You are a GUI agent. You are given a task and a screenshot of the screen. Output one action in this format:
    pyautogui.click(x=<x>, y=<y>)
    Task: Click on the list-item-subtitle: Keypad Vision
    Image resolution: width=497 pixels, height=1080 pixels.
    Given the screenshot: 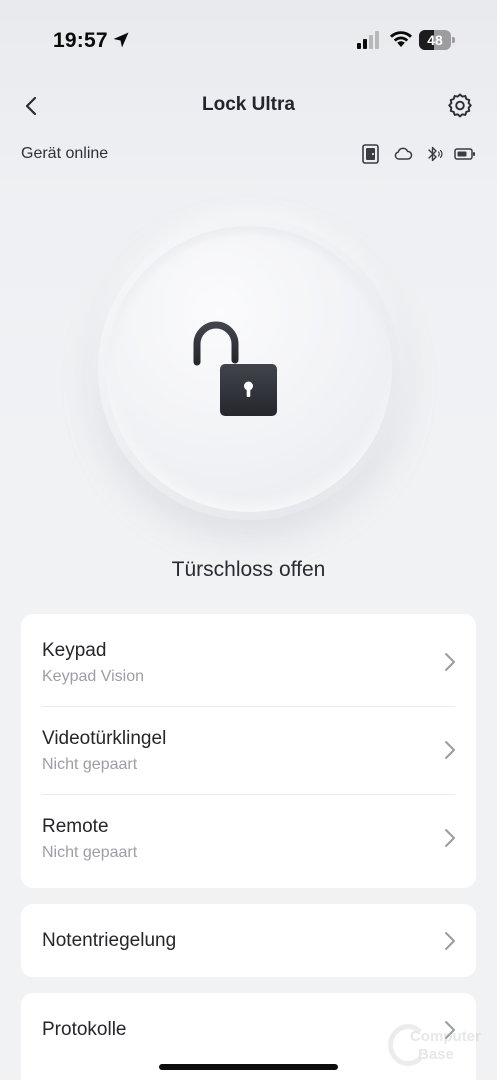 What is the action you would take?
    pyautogui.click(x=93, y=676)
    